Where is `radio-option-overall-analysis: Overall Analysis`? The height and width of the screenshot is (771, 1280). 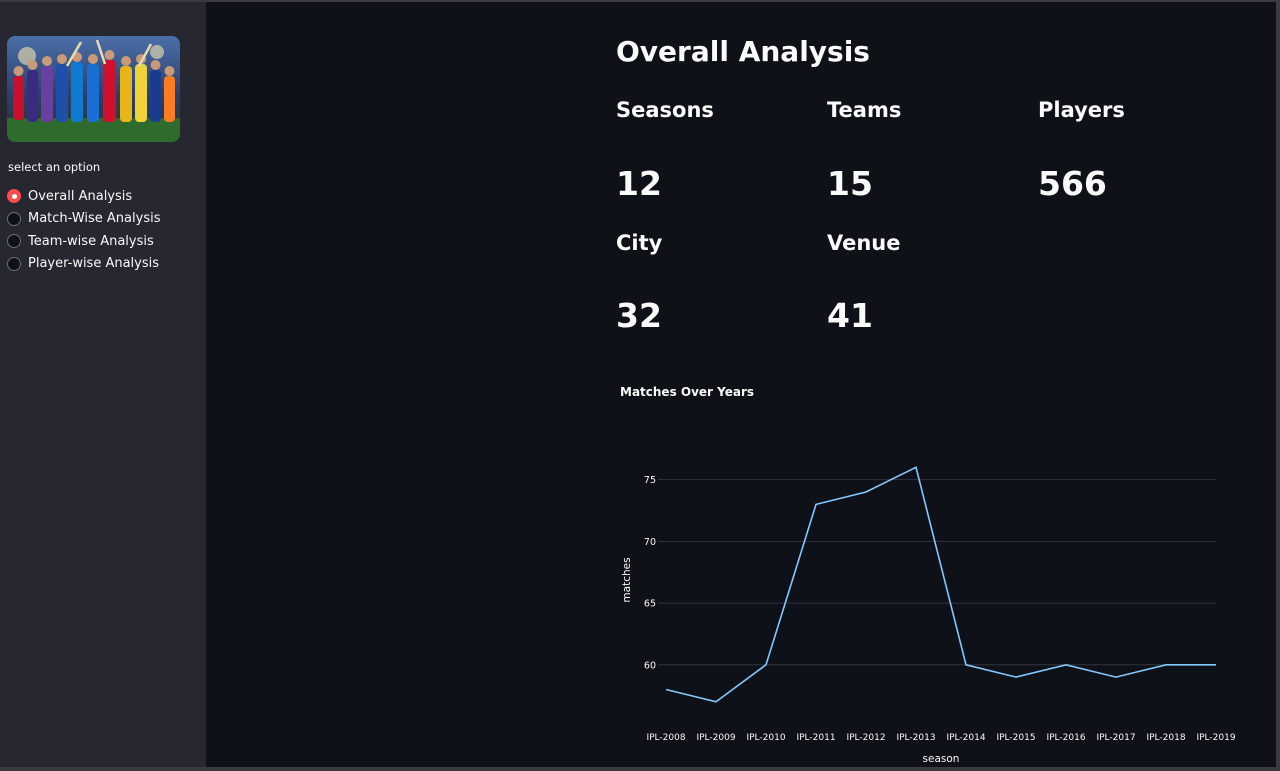 radio-option-overall-analysis: Overall Analysis is located at coordinates (83, 196).